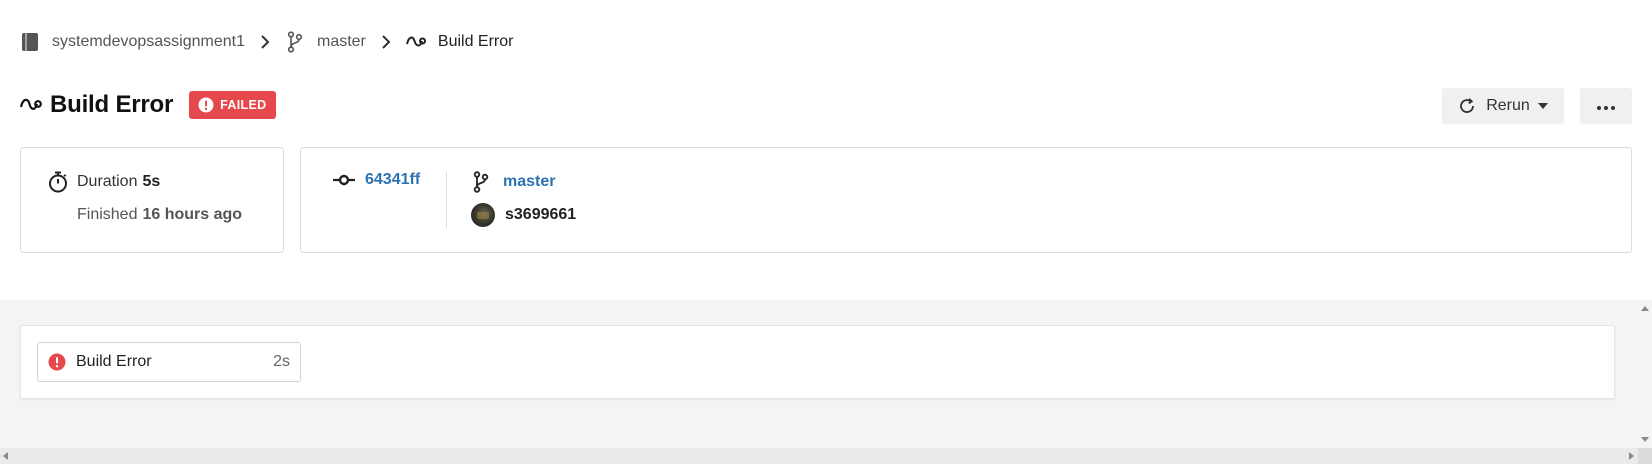  I want to click on duration-label: Duration, so click(107, 181).